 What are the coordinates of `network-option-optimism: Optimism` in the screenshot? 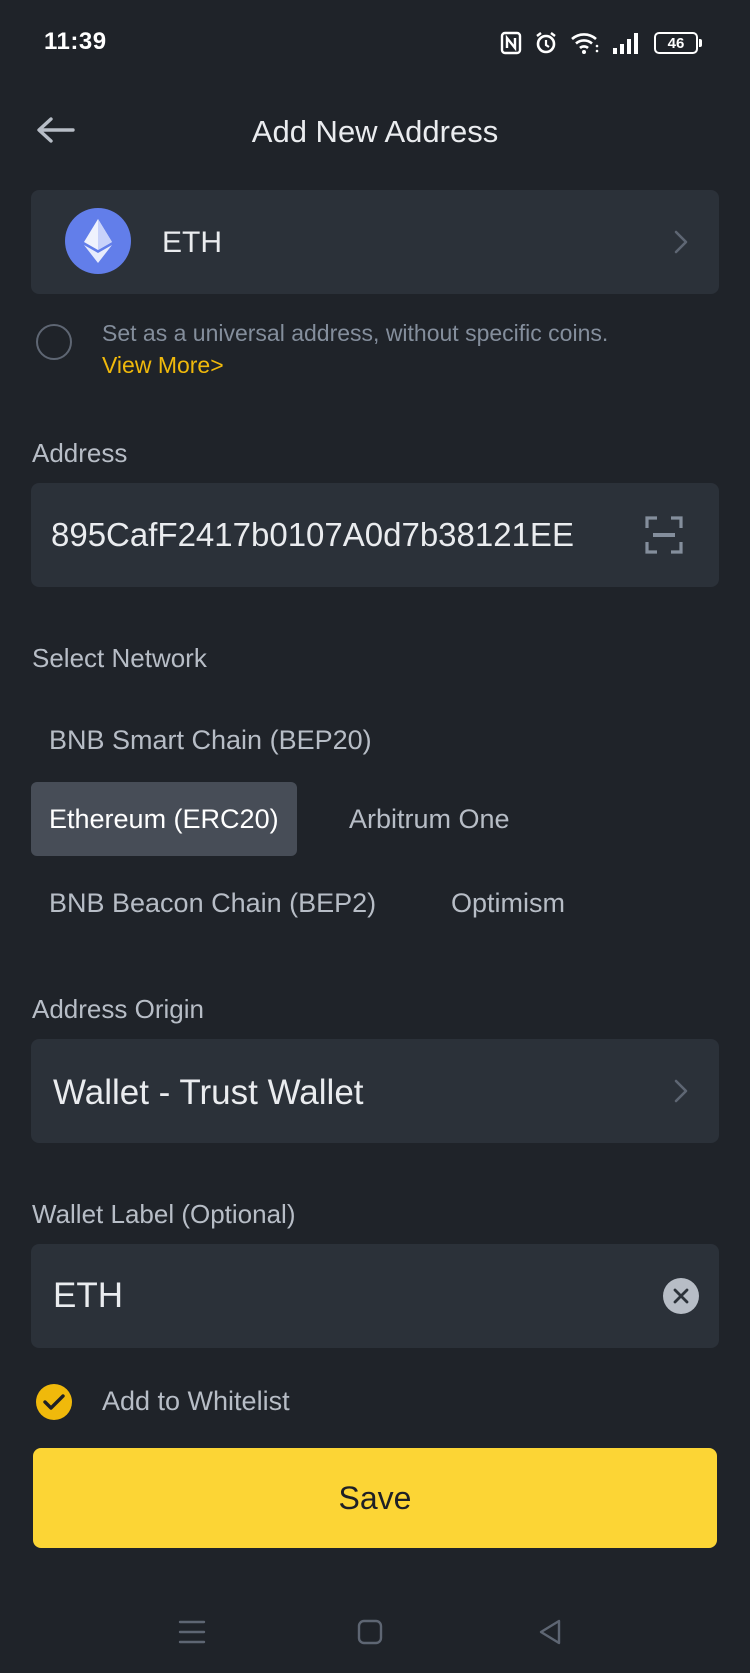 It's located at (508, 903).